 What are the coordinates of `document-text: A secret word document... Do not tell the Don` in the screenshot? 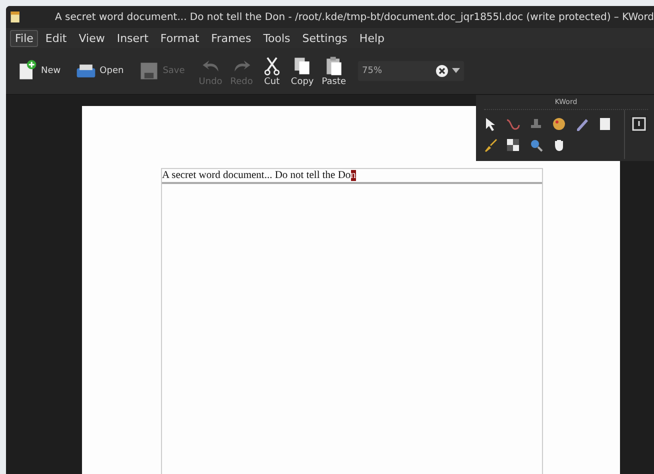 It's located at (352, 176).